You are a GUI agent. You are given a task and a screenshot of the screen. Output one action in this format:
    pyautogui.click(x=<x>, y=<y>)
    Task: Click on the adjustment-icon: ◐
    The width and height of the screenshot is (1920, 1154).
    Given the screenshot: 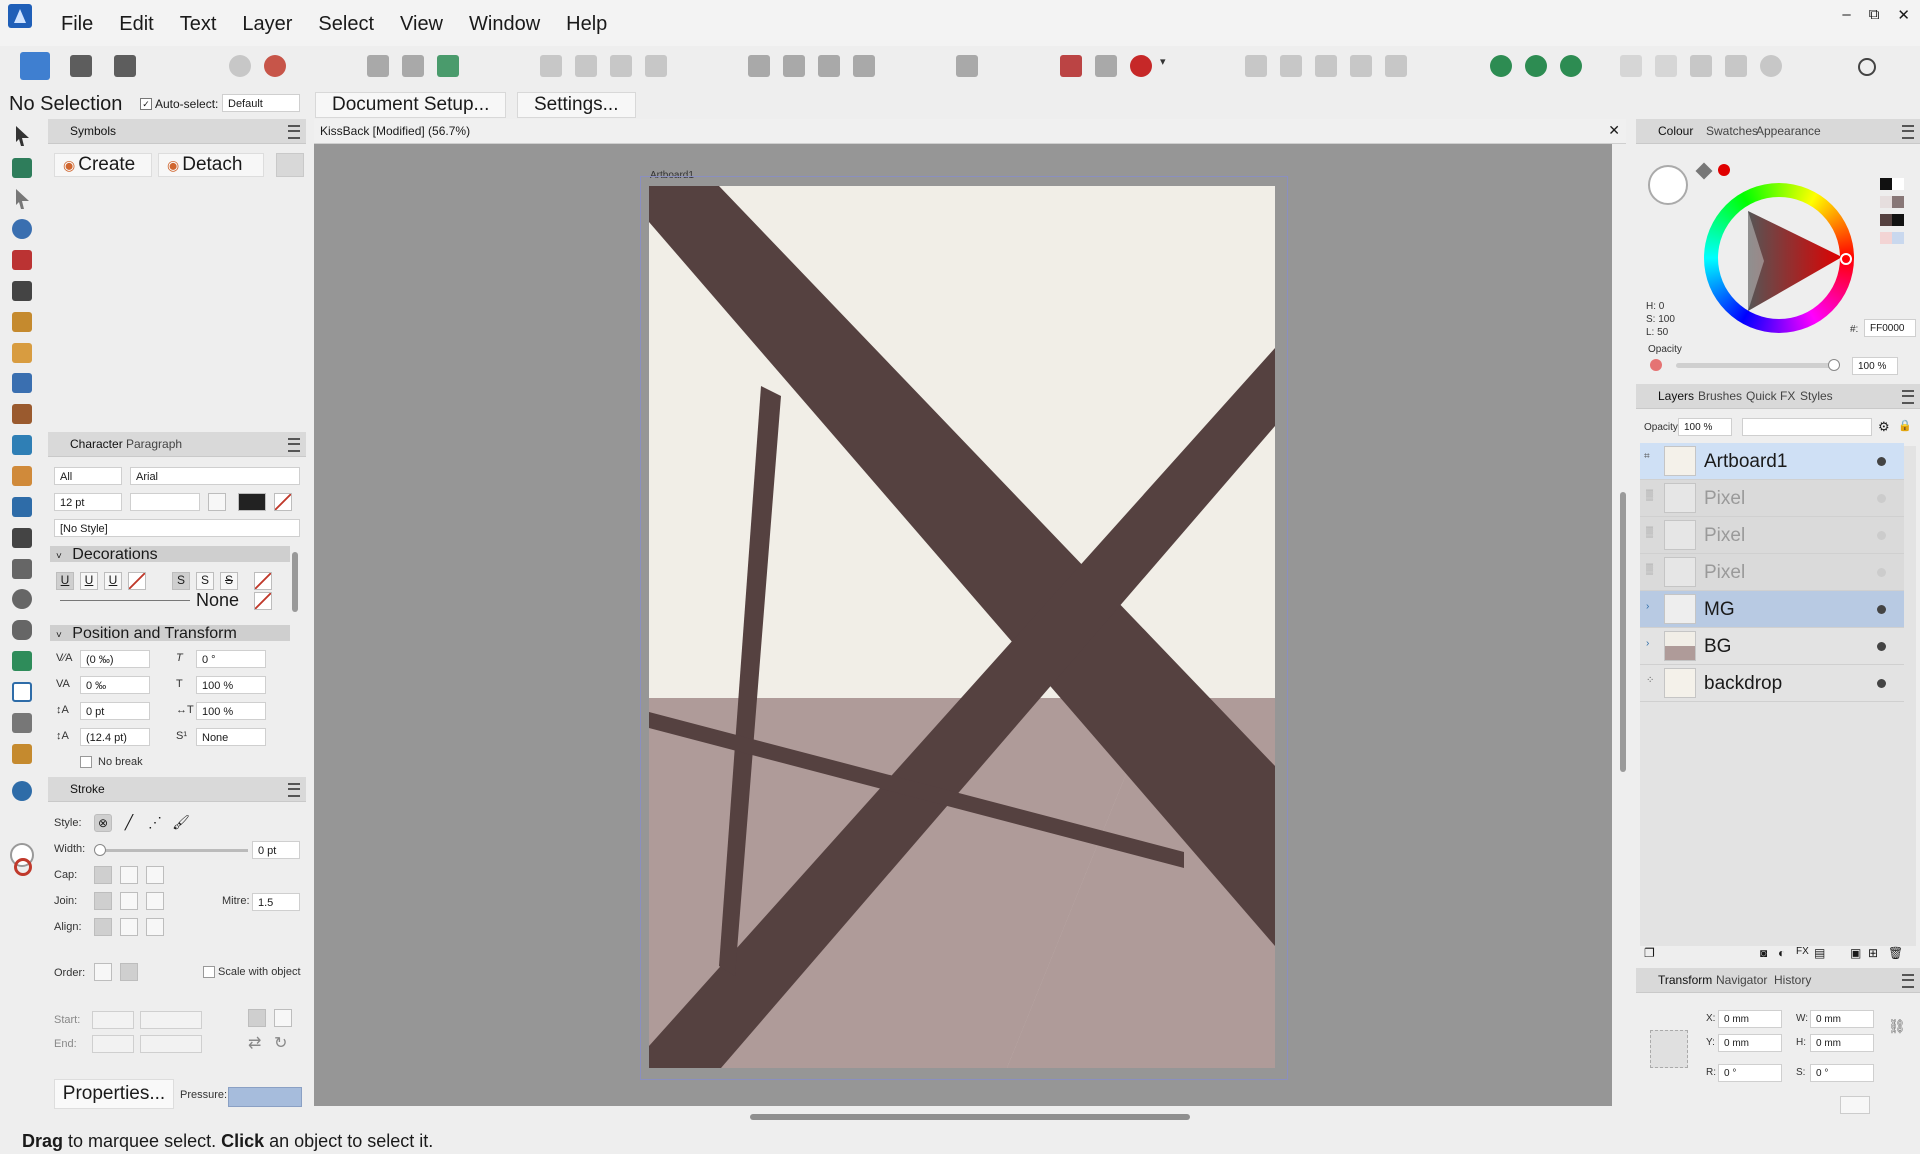 What is the action you would take?
    pyautogui.click(x=1781, y=953)
    